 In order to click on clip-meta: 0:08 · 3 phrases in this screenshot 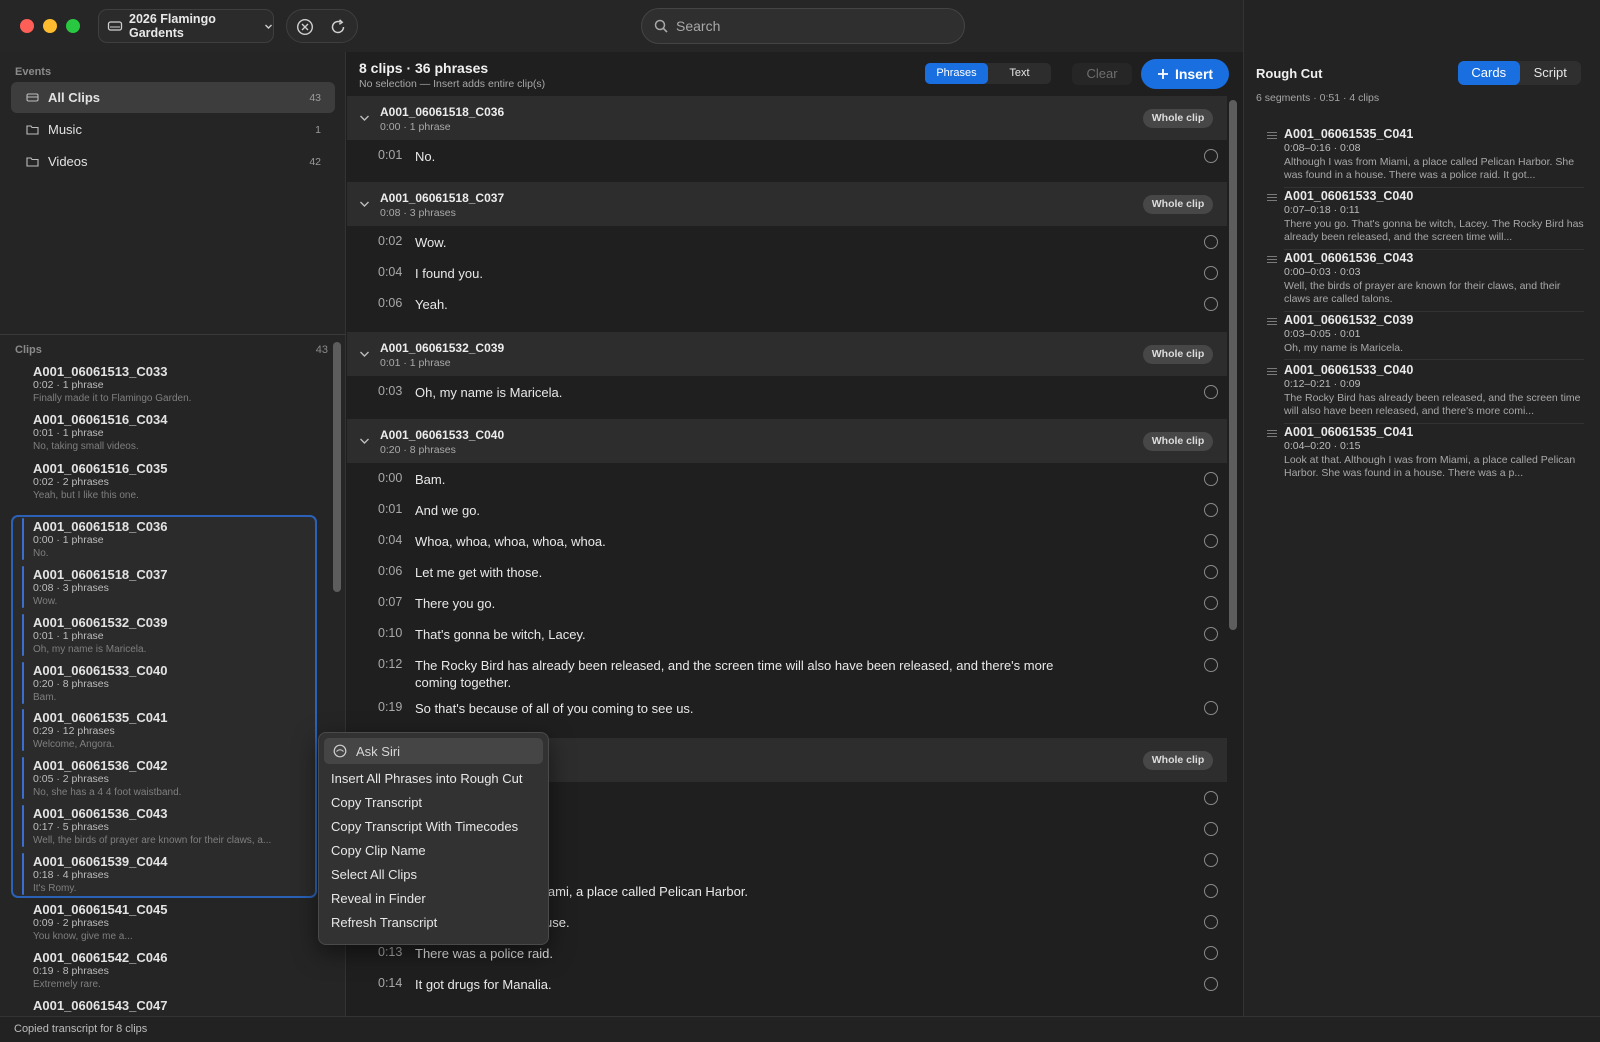, I will do `click(71, 588)`.